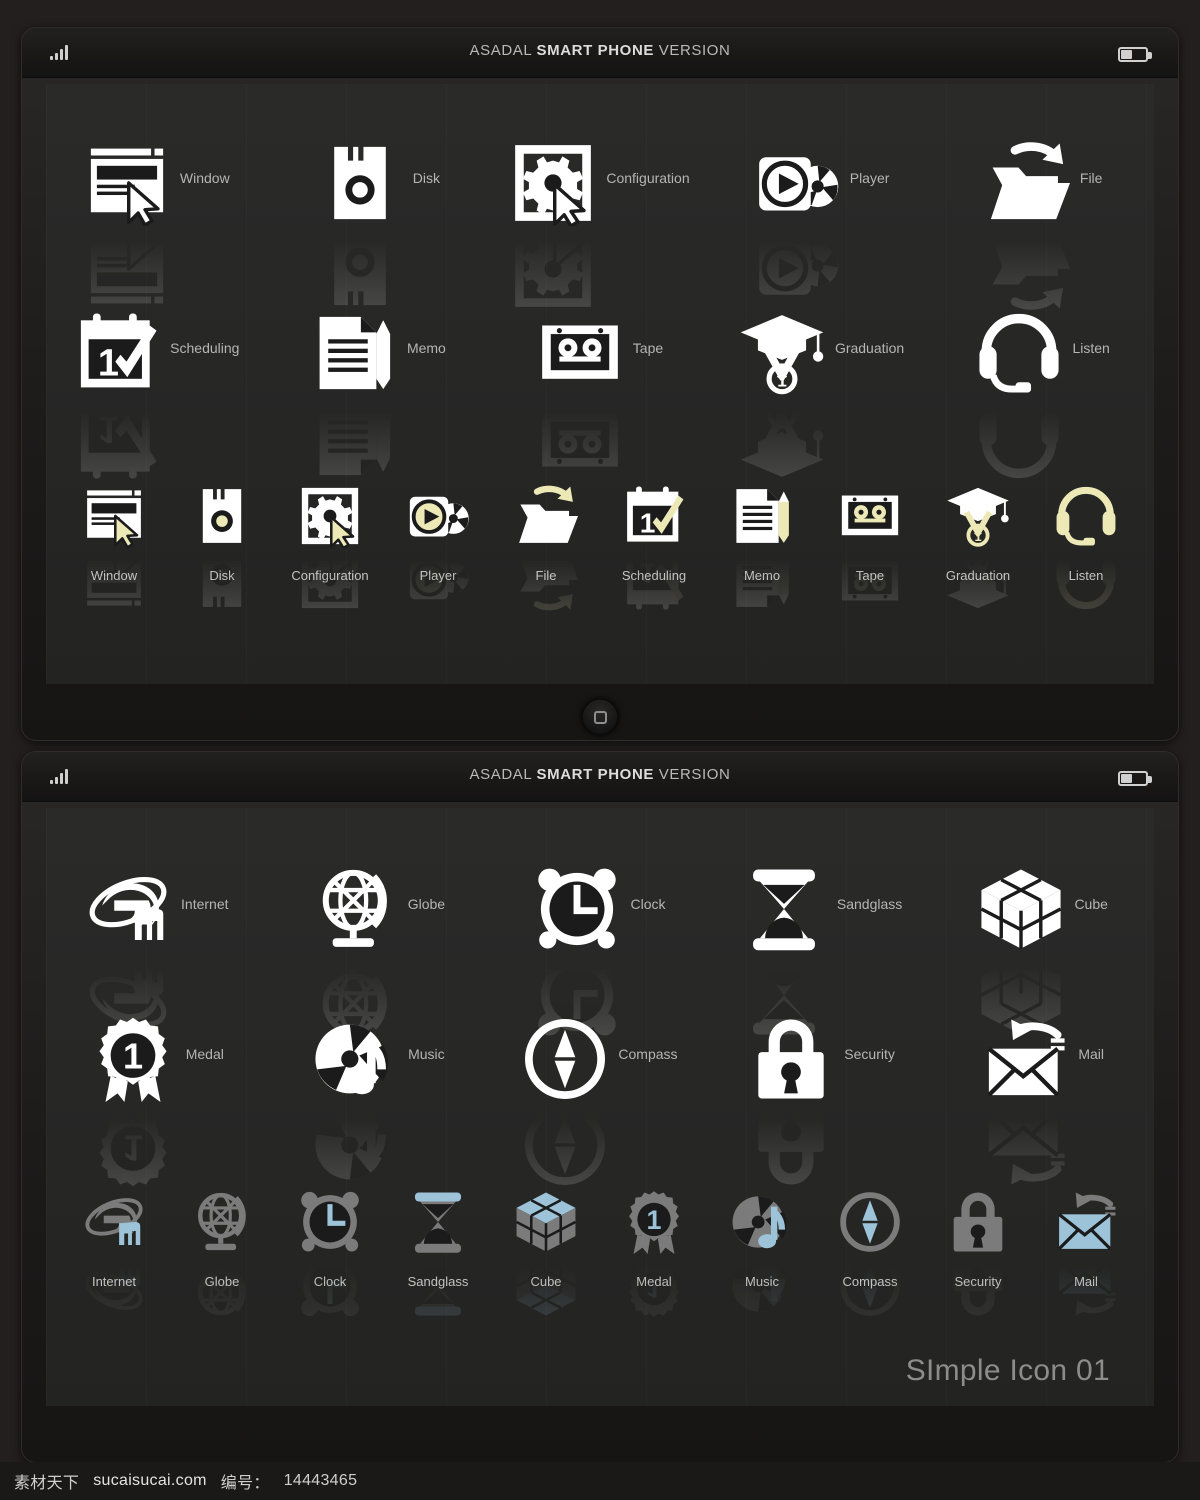 Image resolution: width=1200 pixels, height=1500 pixels. Describe the element at coordinates (784, 909) in the screenshot. I see `sandglass-icon-glyph` at that location.